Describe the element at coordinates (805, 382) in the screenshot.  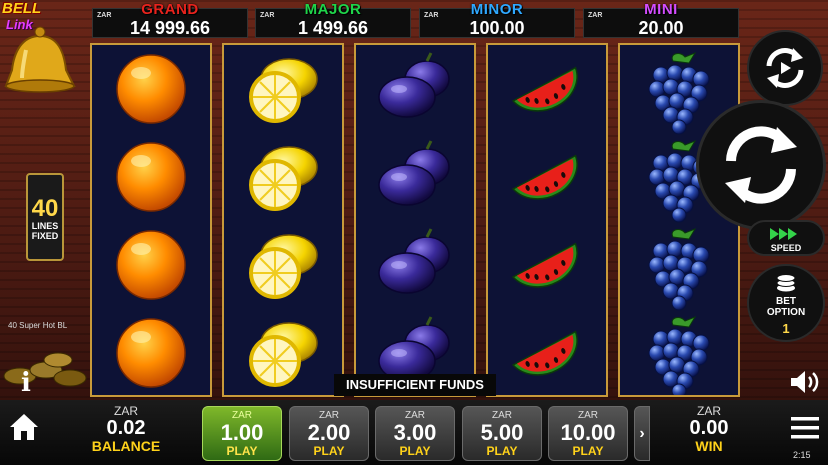
I see `sound-icon` at that location.